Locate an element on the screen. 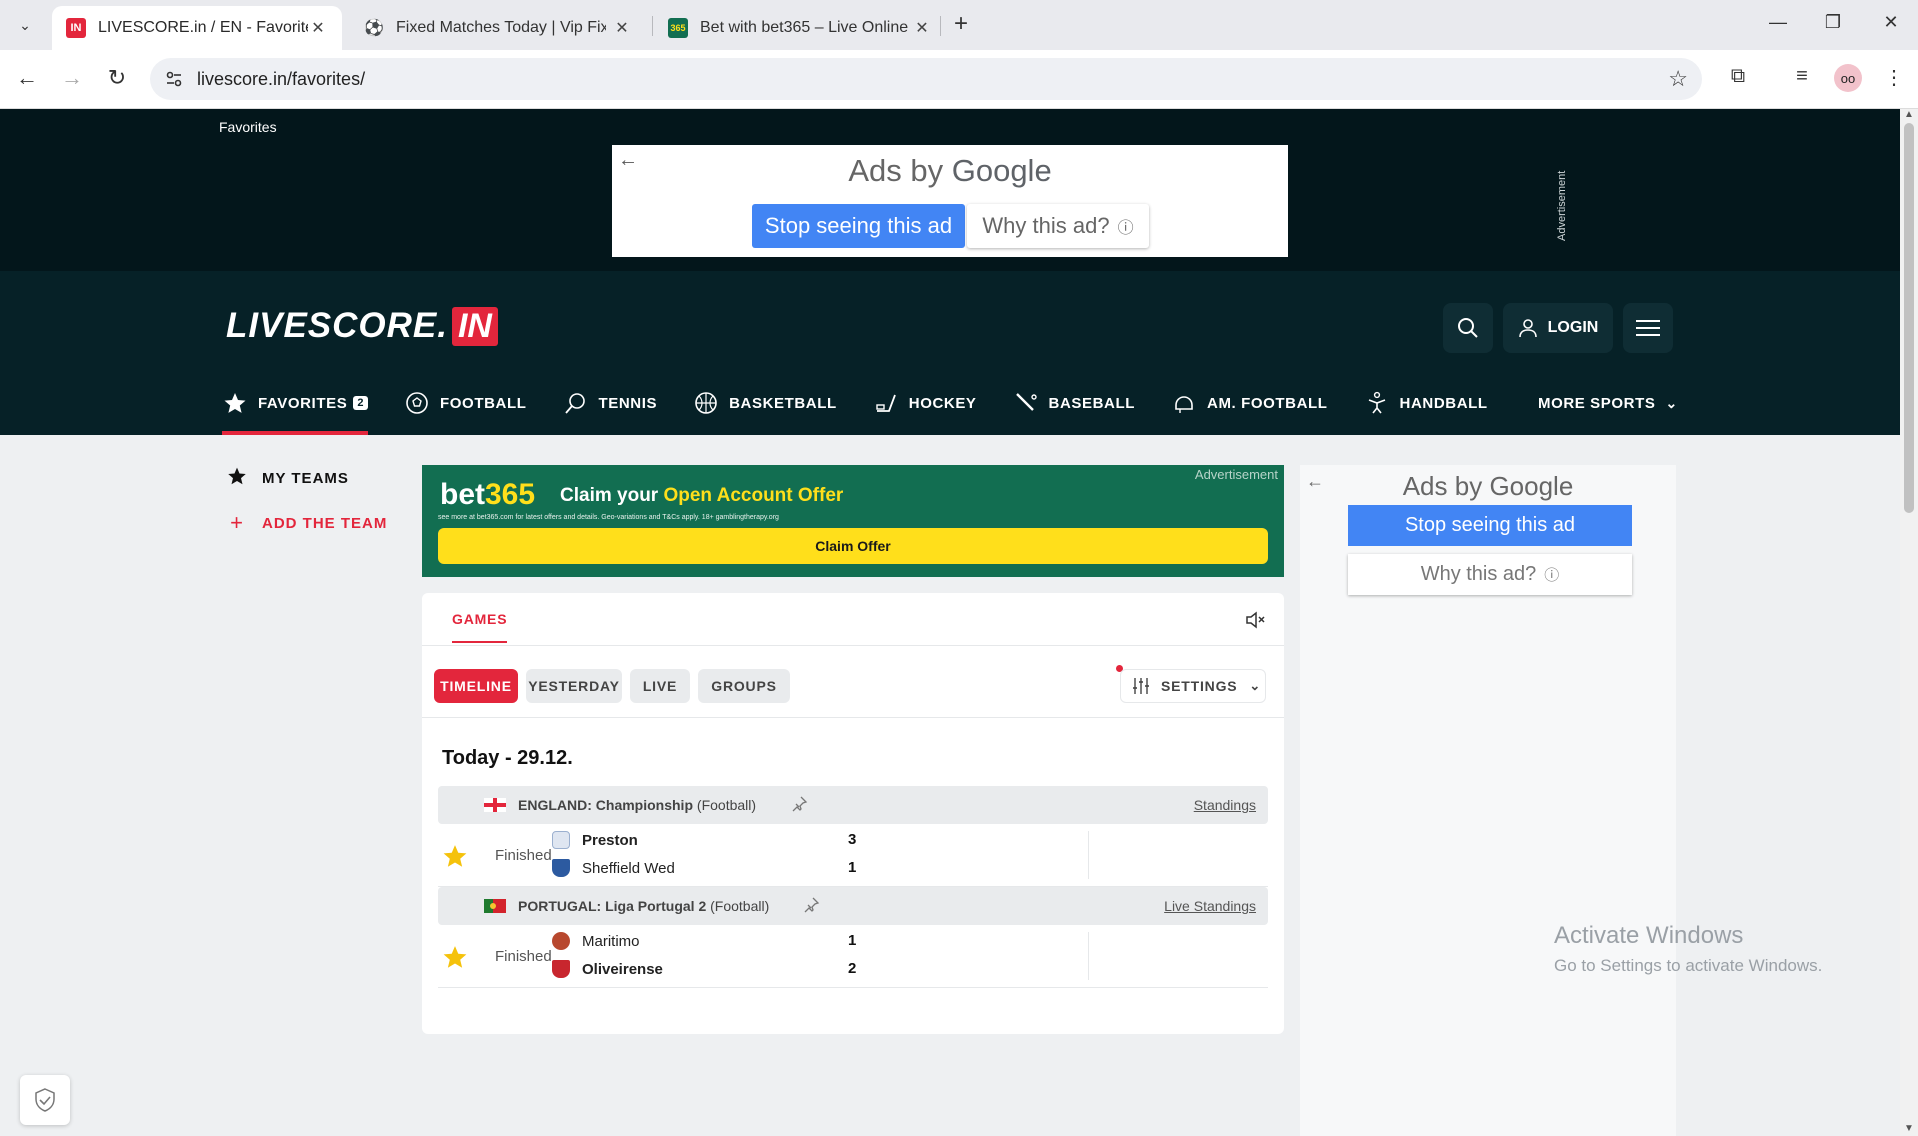 Image resolution: width=1918 pixels, height=1136 pixels. tab-bet365: 365 Bet with bet365 – Live Online Be ✕ is located at coordinates (800, 28).